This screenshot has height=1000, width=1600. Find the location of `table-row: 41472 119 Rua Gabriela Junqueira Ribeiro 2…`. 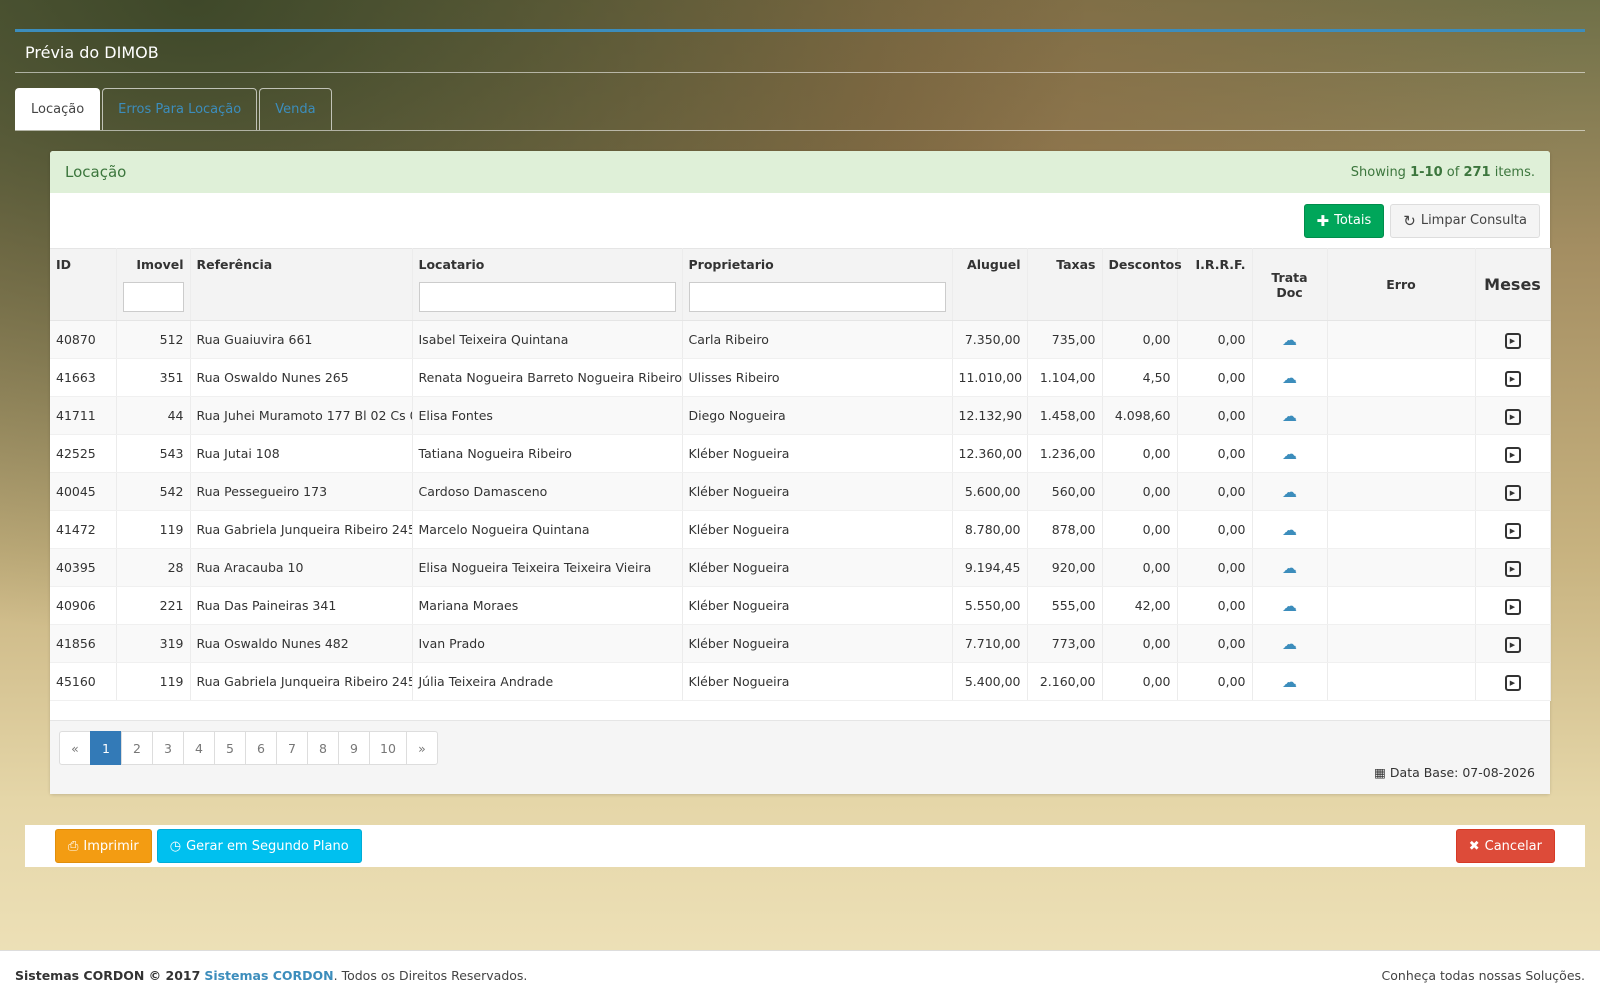

table-row: 41472 119 Rua Gabriela Junqueira Ribeiro 2… is located at coordinates (800, 529).